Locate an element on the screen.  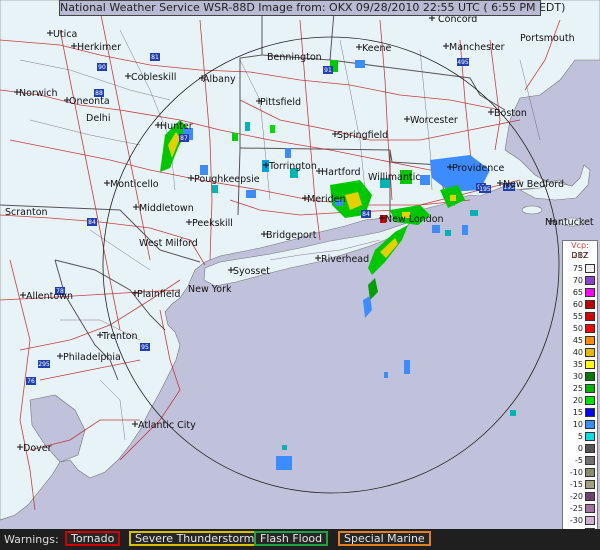
warnings-label: Warnings: is located at coordinates (31, 539).